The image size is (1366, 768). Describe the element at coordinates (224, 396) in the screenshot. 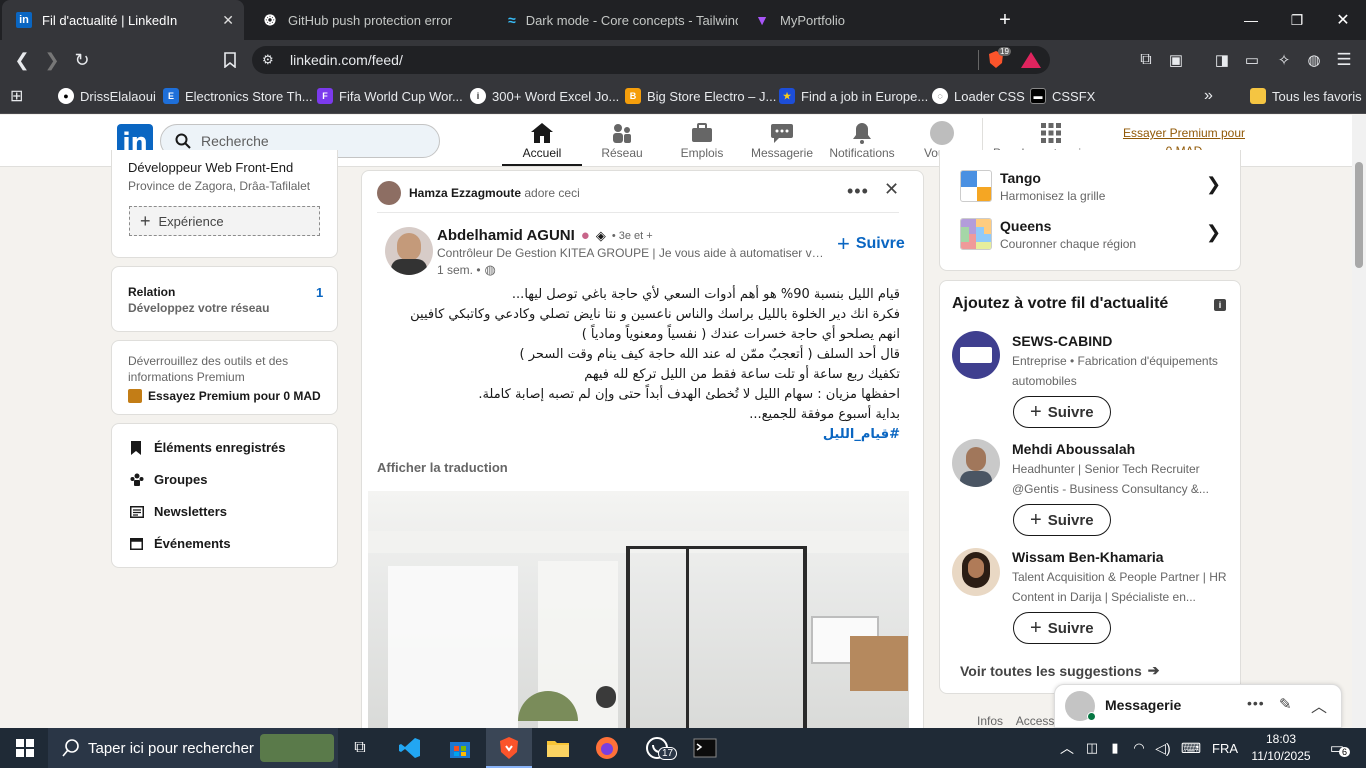

I see `premium-cta: Essayez Premium pour 0 MAD` at that location.